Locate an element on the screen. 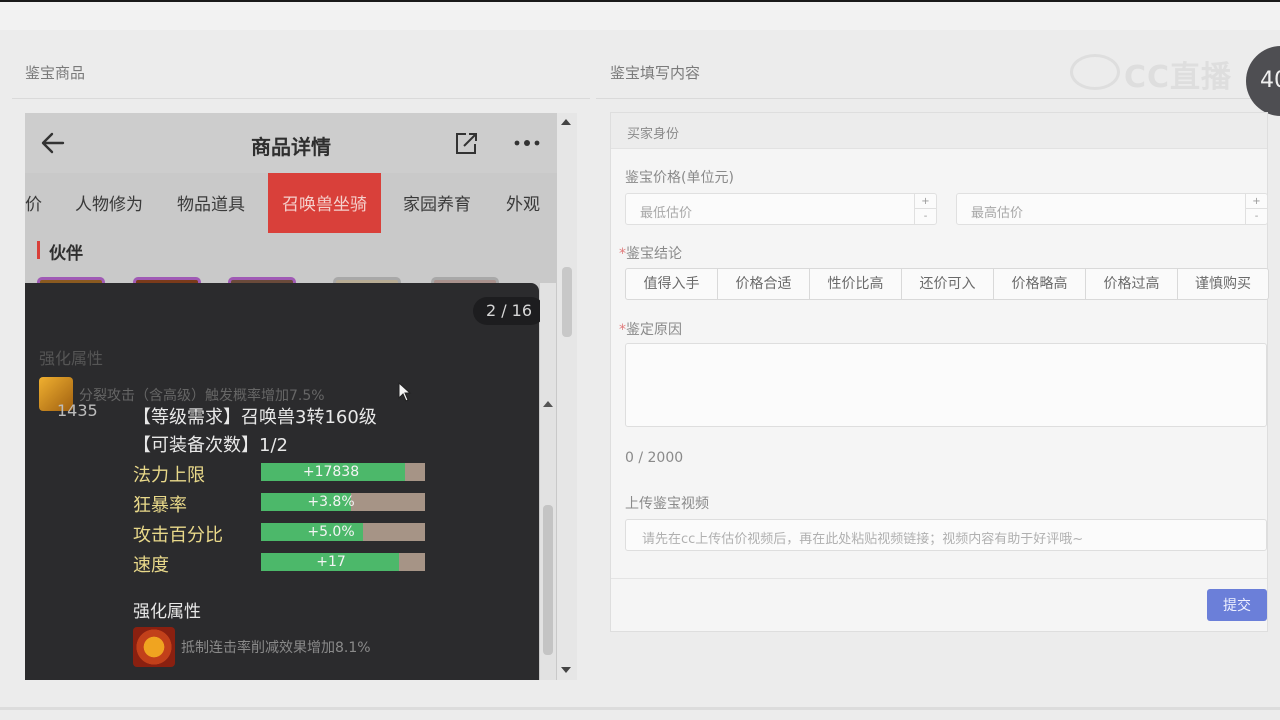  level-number: 1435 is located at coordinates (77, 410).